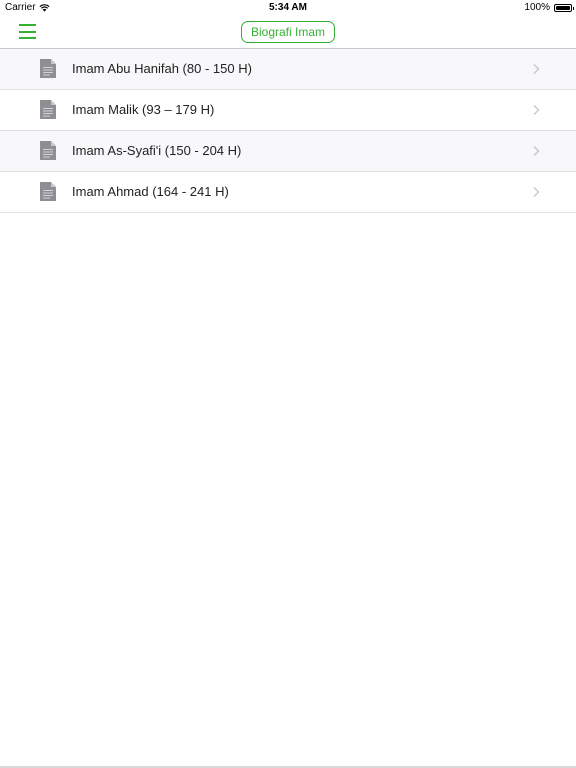 The width and height of the screenshot is (576, 768). I want to click on list-item-label: Imam Malik (93 – 179 H), so click(143, 109).